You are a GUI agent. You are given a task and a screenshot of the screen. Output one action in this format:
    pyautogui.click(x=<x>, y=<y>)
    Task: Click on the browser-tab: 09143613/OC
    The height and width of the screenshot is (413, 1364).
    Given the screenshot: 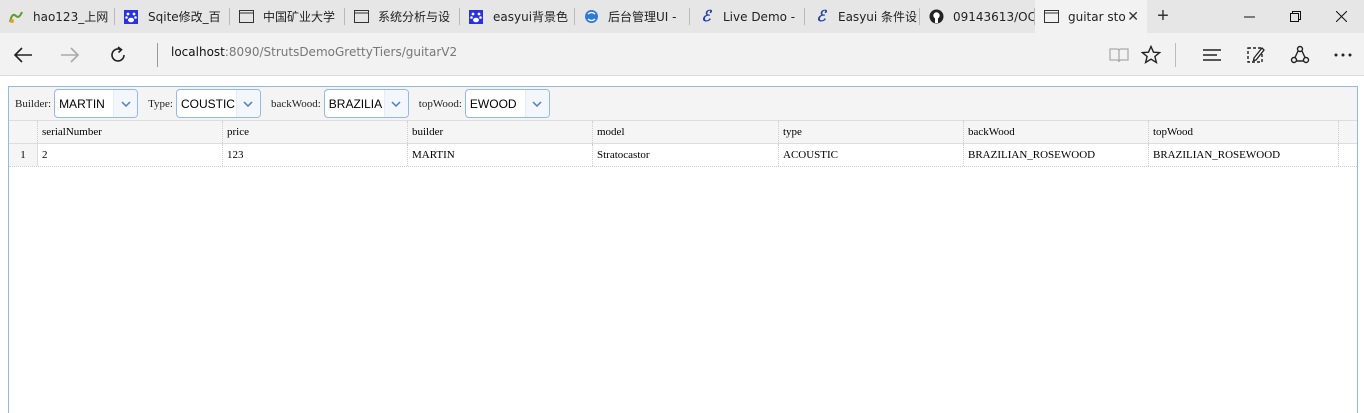 What is the action you would take?
    pyautogui.click(x=977, y=16)
    